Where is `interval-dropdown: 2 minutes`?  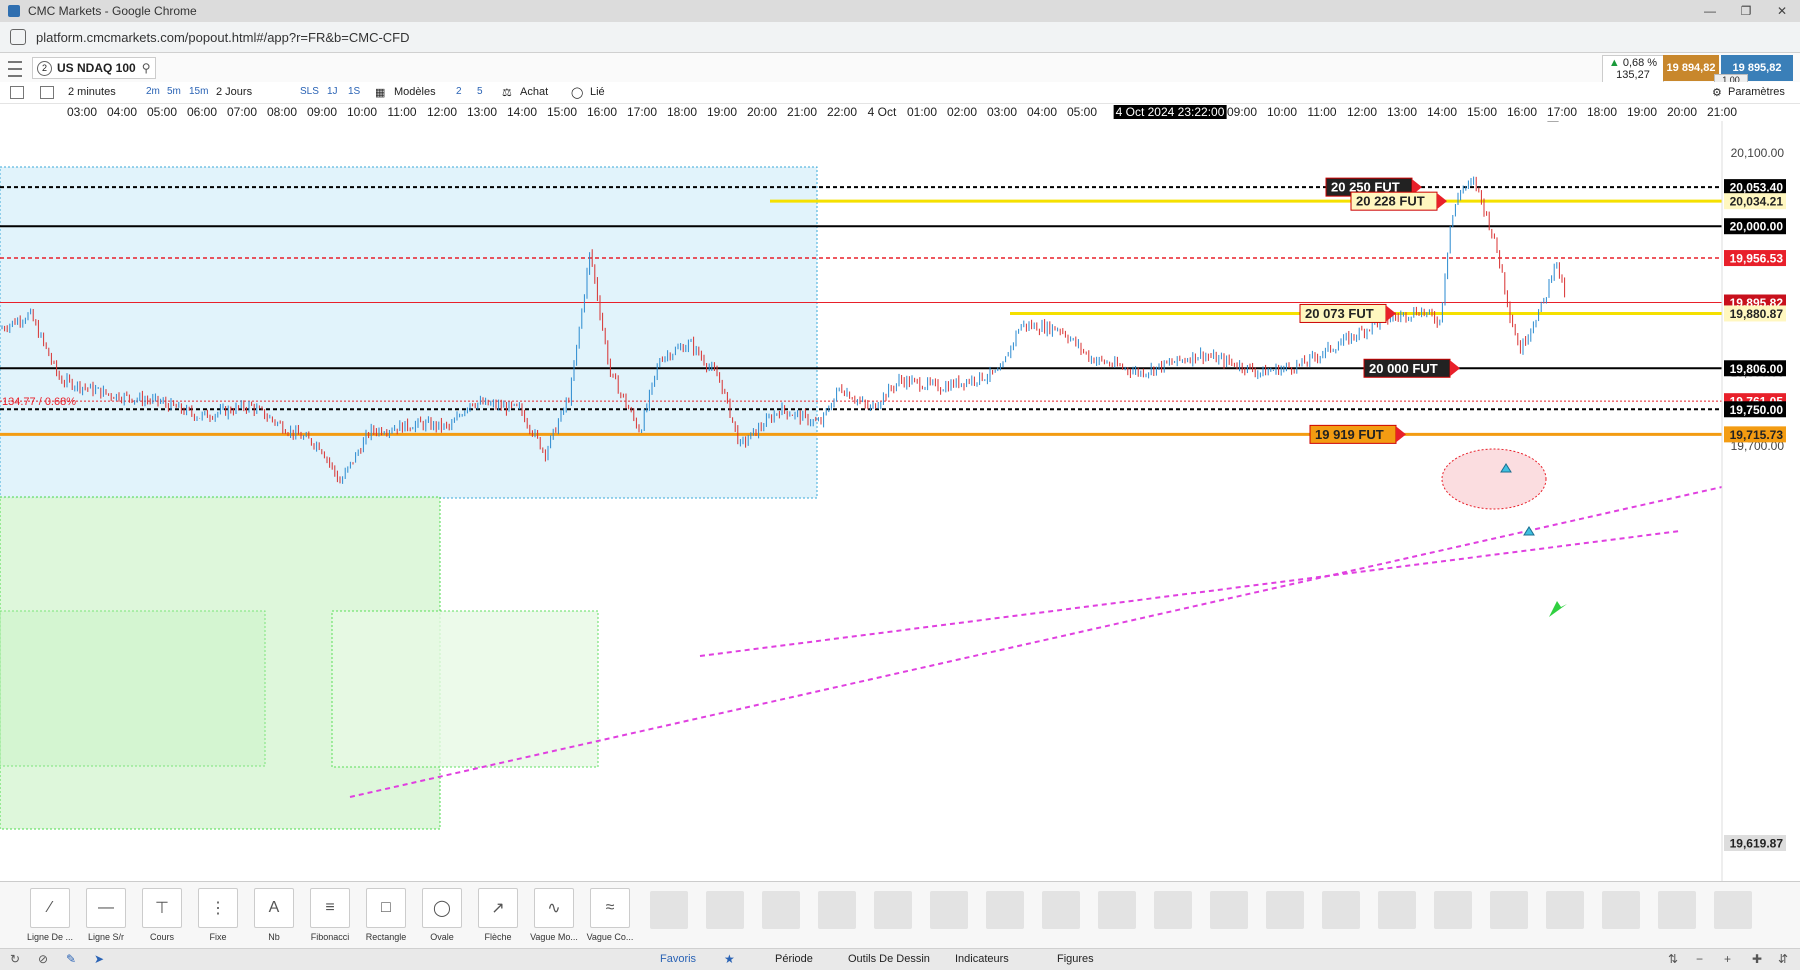 interval-dropdown: 2 minutes is located at coordinates (92, 92).